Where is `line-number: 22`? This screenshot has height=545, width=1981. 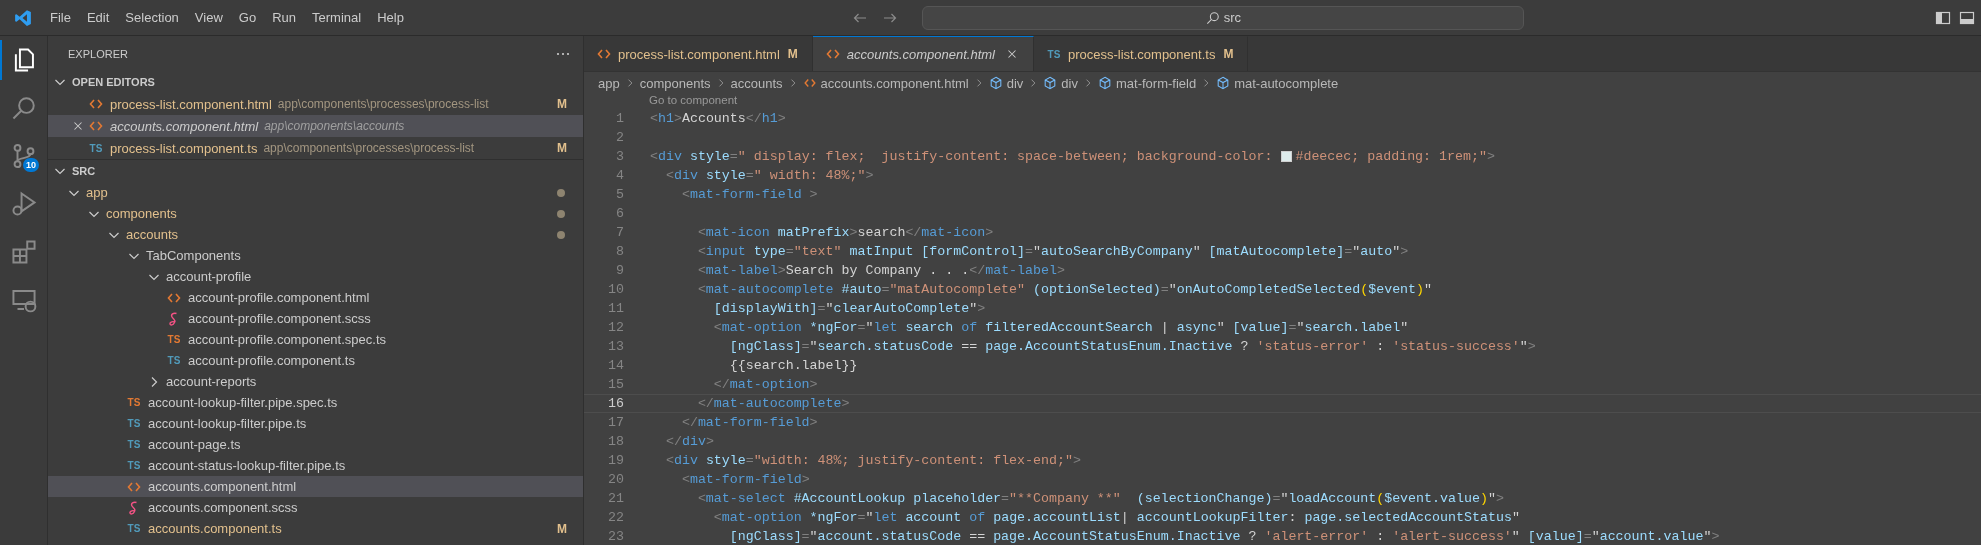
line-number: 22 is located at coordinates (615, 517).